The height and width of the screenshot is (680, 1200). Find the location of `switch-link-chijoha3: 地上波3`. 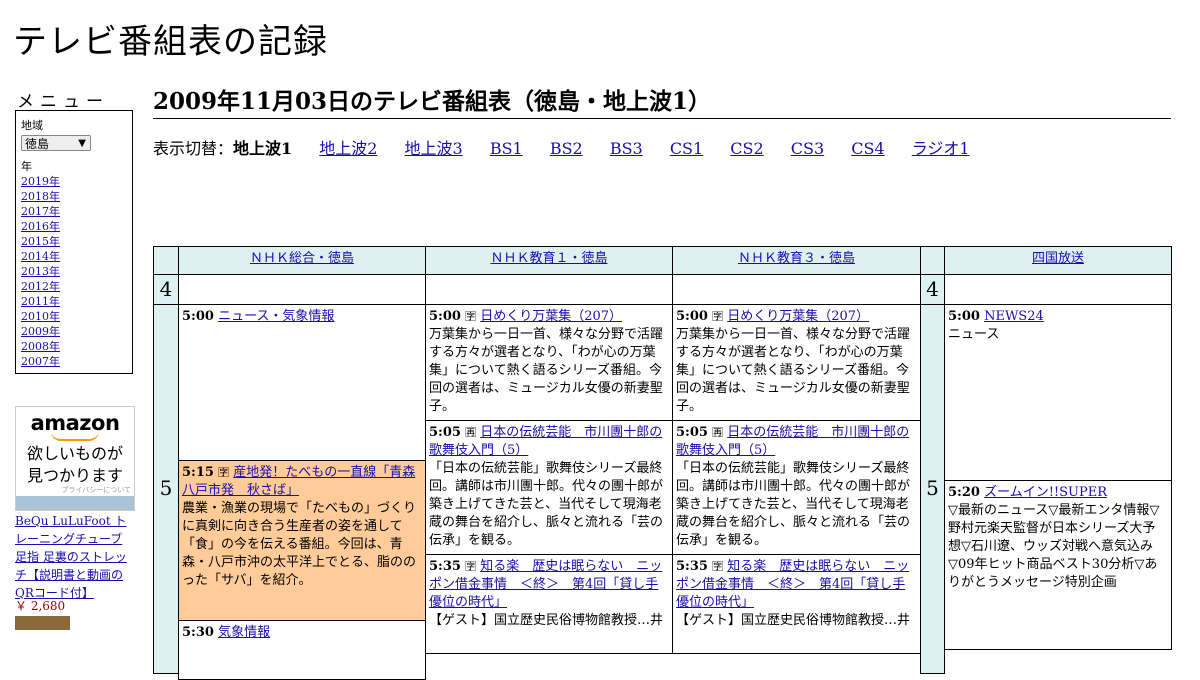

switch-link-chijoha3: 地上波3 is located at coordinates (434, 148).